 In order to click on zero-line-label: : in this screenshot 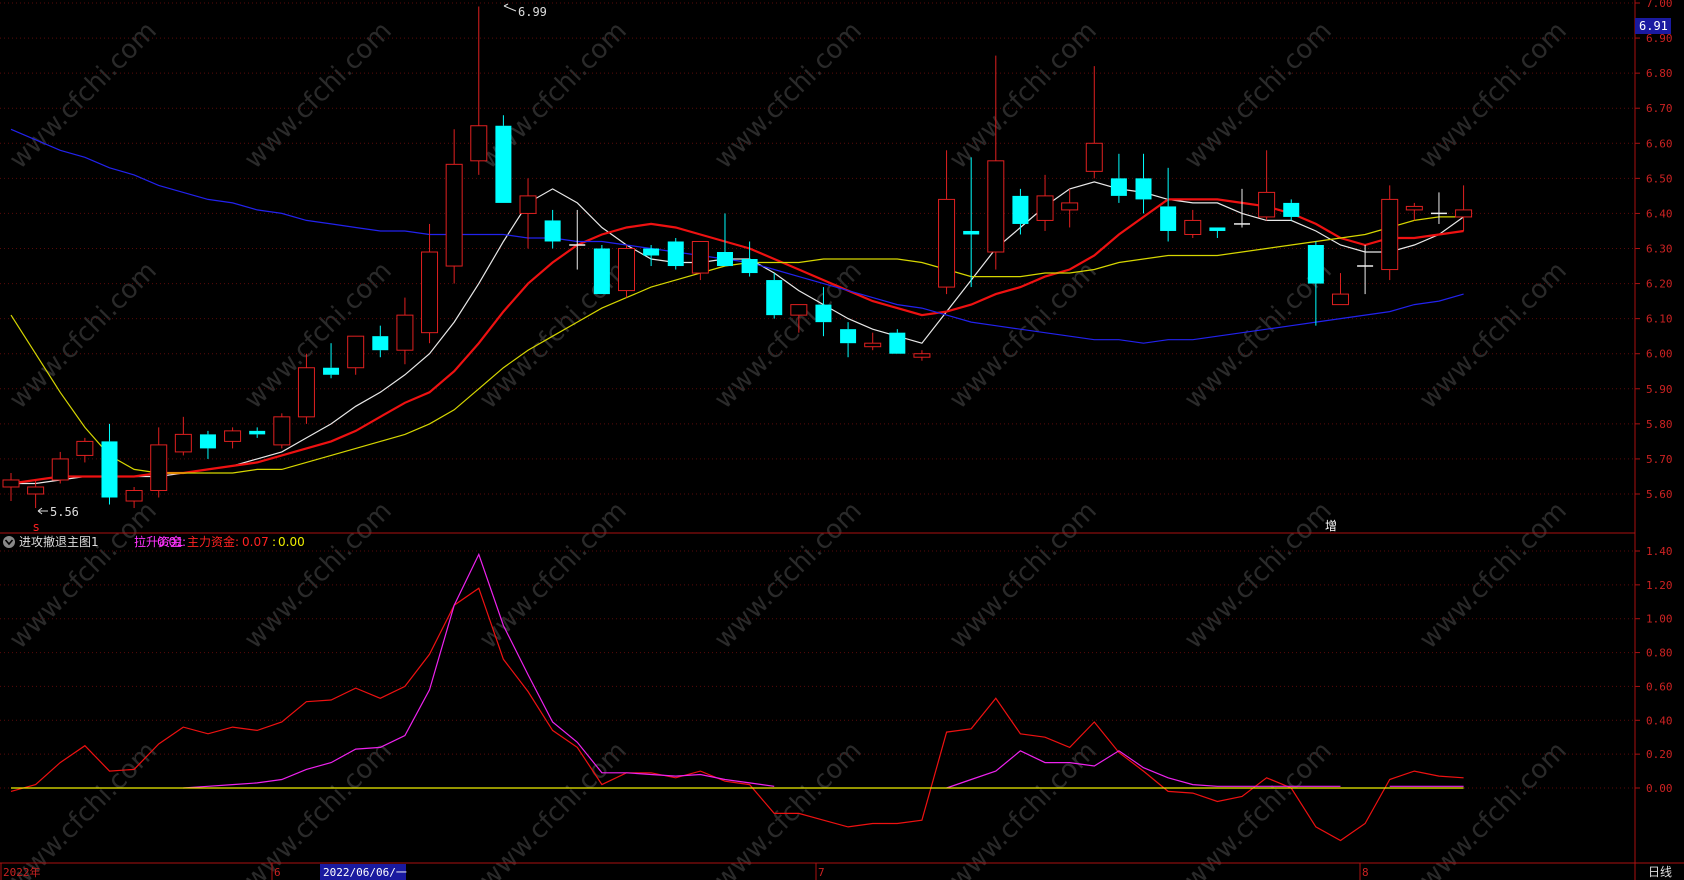, I will do `click(274, 542)`.